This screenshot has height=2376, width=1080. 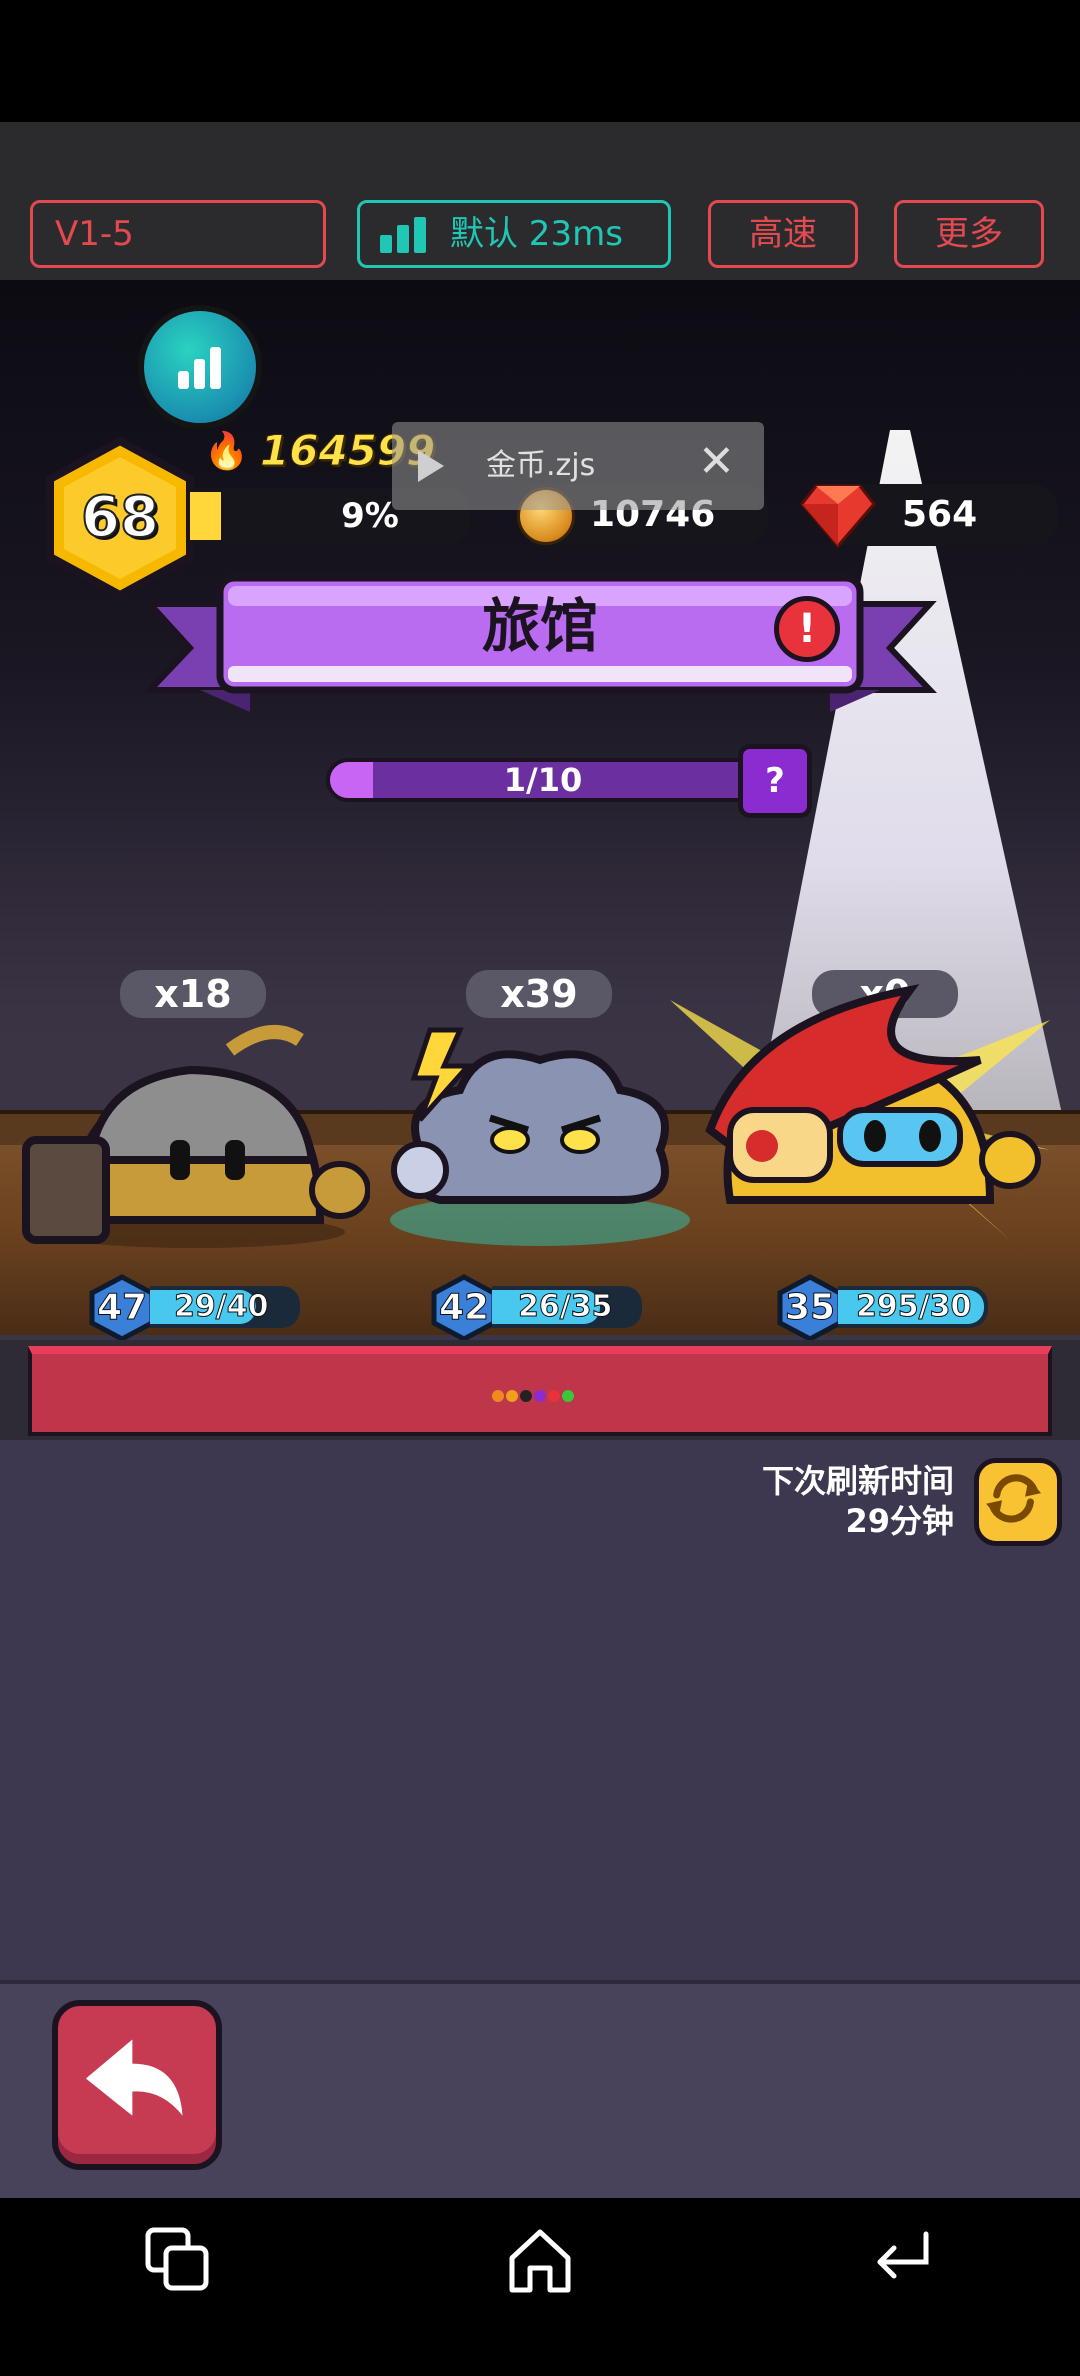 I want to click on stage-progress-label: 1/10, so click(x=543, y=780).